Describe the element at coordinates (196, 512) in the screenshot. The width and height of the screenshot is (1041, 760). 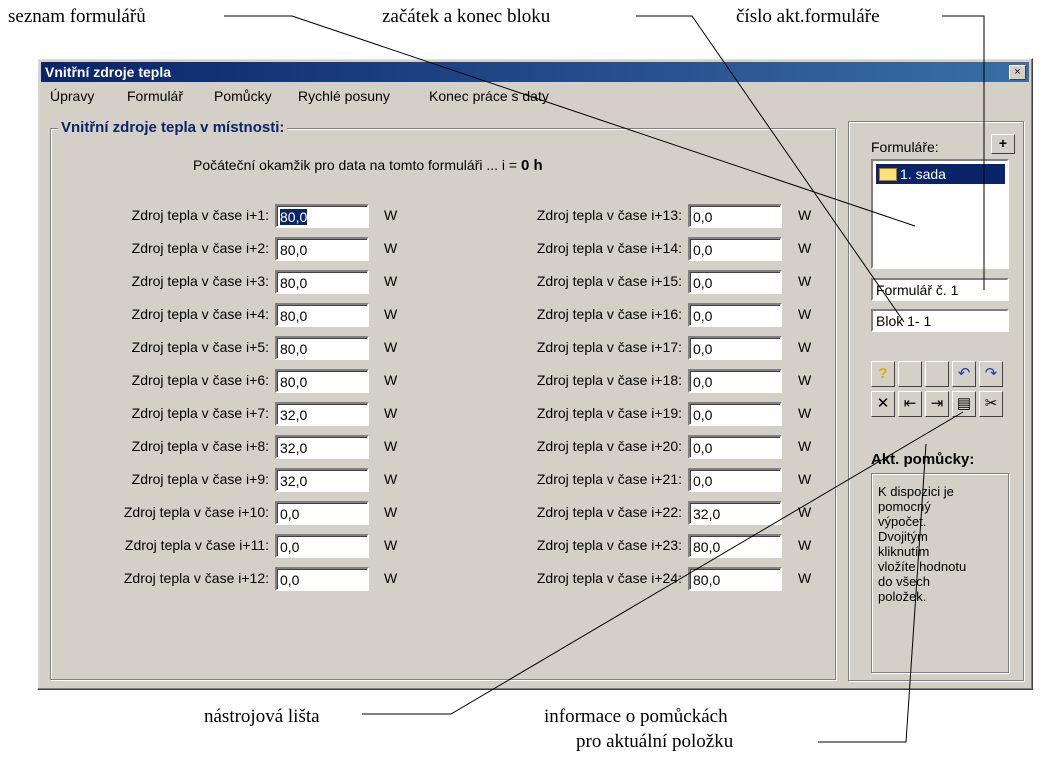
I see `value-label: Zdroj tepla v čase i+10:` at that location.